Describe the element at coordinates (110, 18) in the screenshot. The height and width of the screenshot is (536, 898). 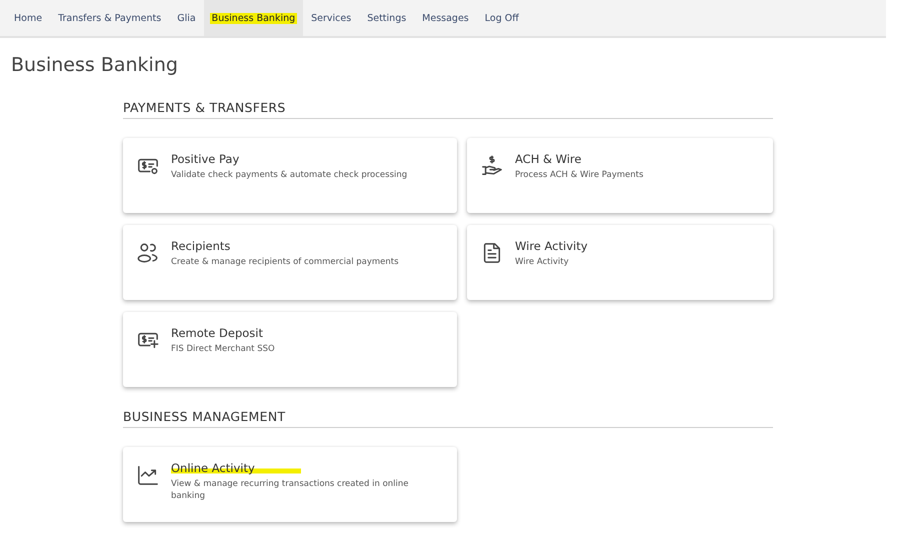
I see `nav-link: Transfers & Payments` at that location.